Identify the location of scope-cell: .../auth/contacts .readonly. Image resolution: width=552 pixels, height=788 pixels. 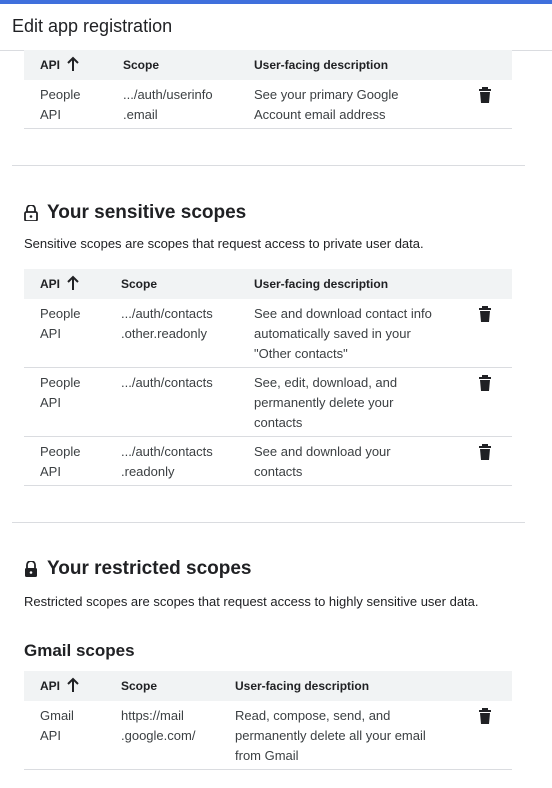
(167, 461).